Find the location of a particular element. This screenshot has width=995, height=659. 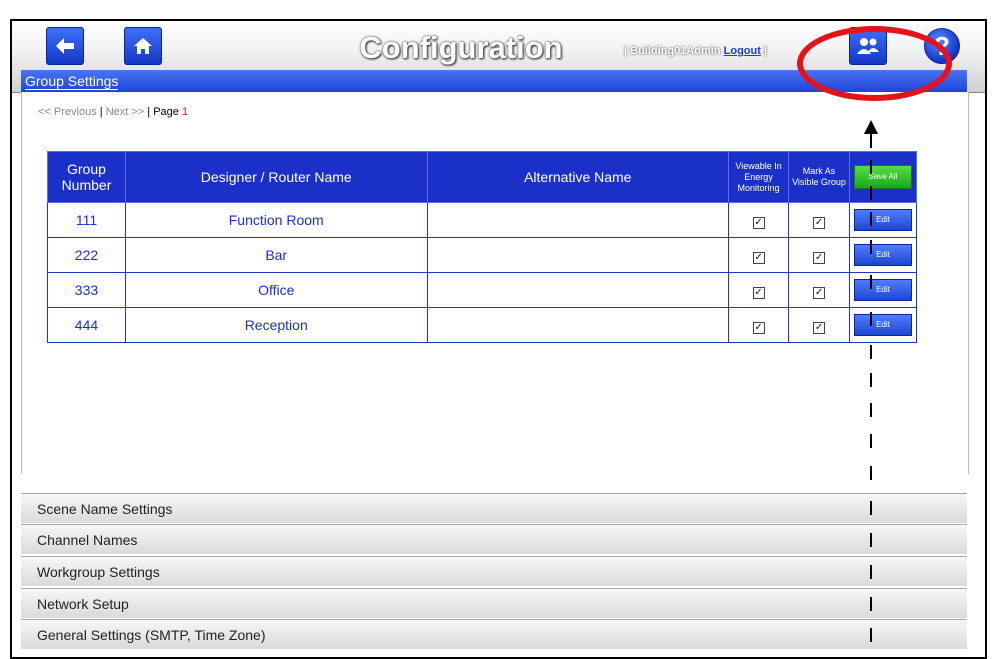

header-group-number: Group Number is located at coordinates (86, 177).